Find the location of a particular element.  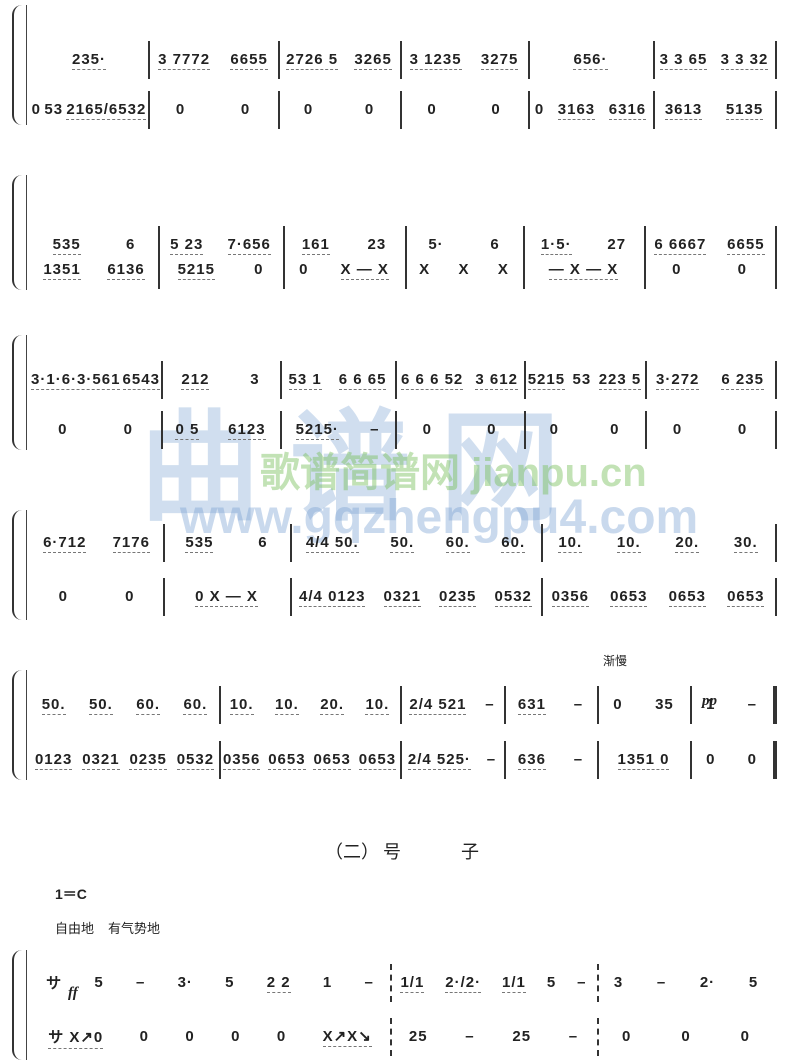

note-group: 50. is located at coordinates (100, 705).